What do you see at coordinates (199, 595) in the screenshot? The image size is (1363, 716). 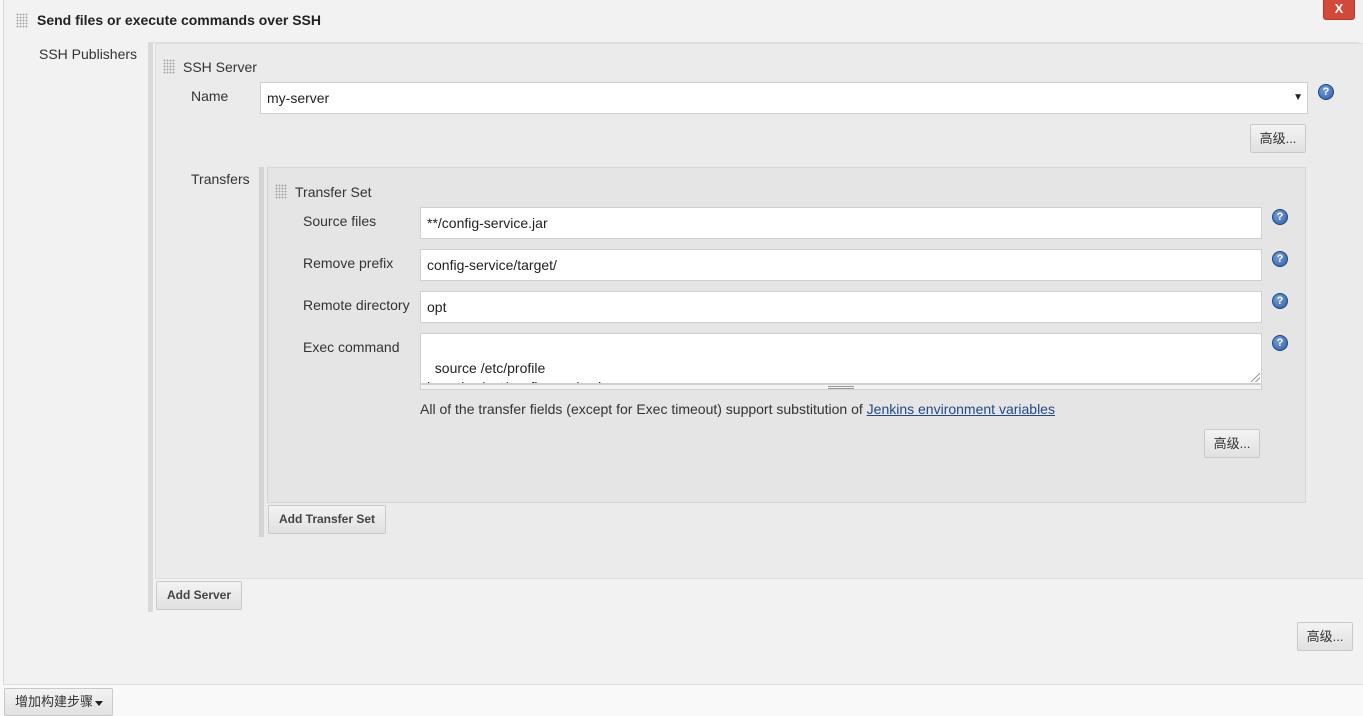 I see `add-server-button: Add Server` at bounding box center [199, 595].